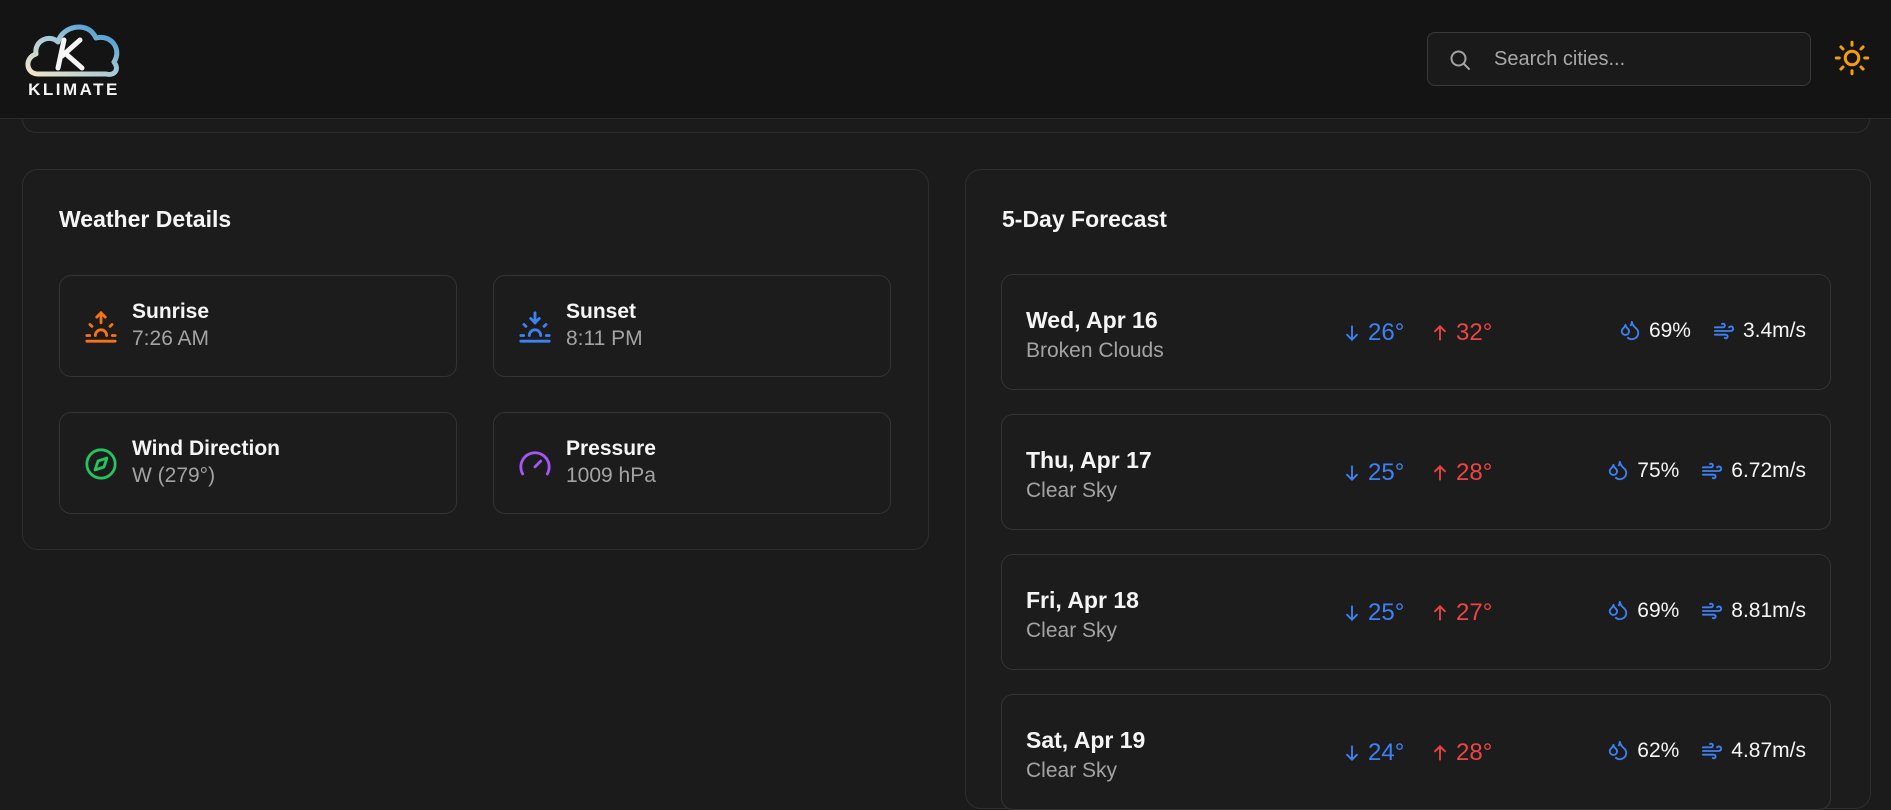 This screenshot has height=810, width=1891. What do you see at coordinates (1759, 331) in the screenshot?
I see `forecast-wind: 3.4m/s` at bounding box center [1759, 331].